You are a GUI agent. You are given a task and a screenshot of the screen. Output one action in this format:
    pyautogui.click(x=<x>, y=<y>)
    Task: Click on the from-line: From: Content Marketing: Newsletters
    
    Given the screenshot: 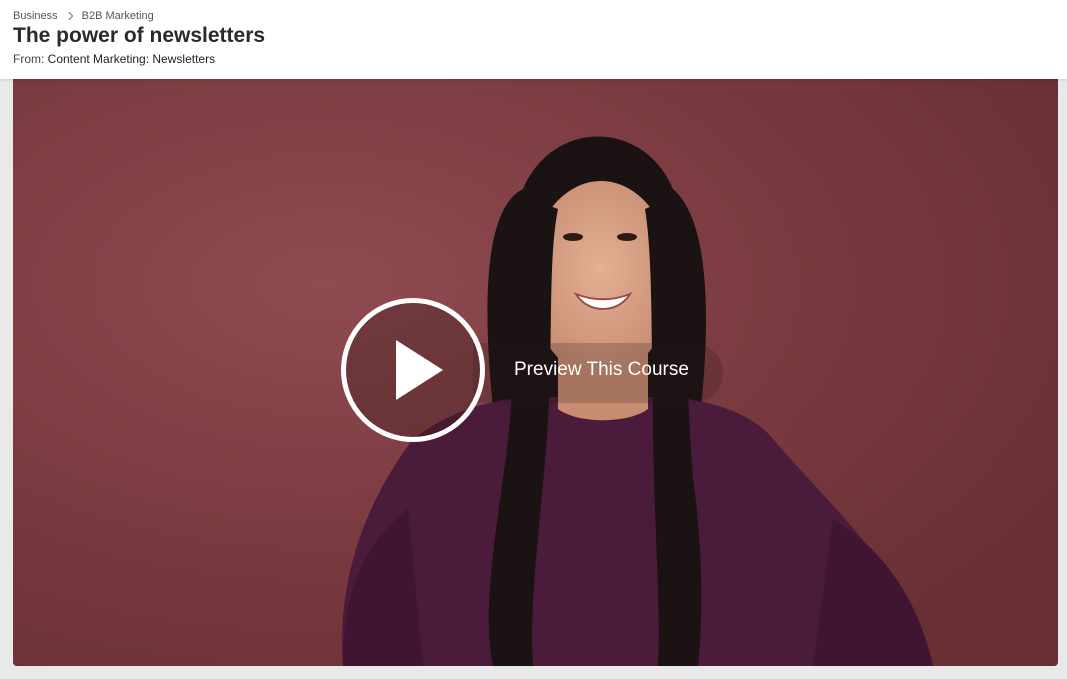 What is the action you would take?
    pyautogui.click(x=114, y=59)
    